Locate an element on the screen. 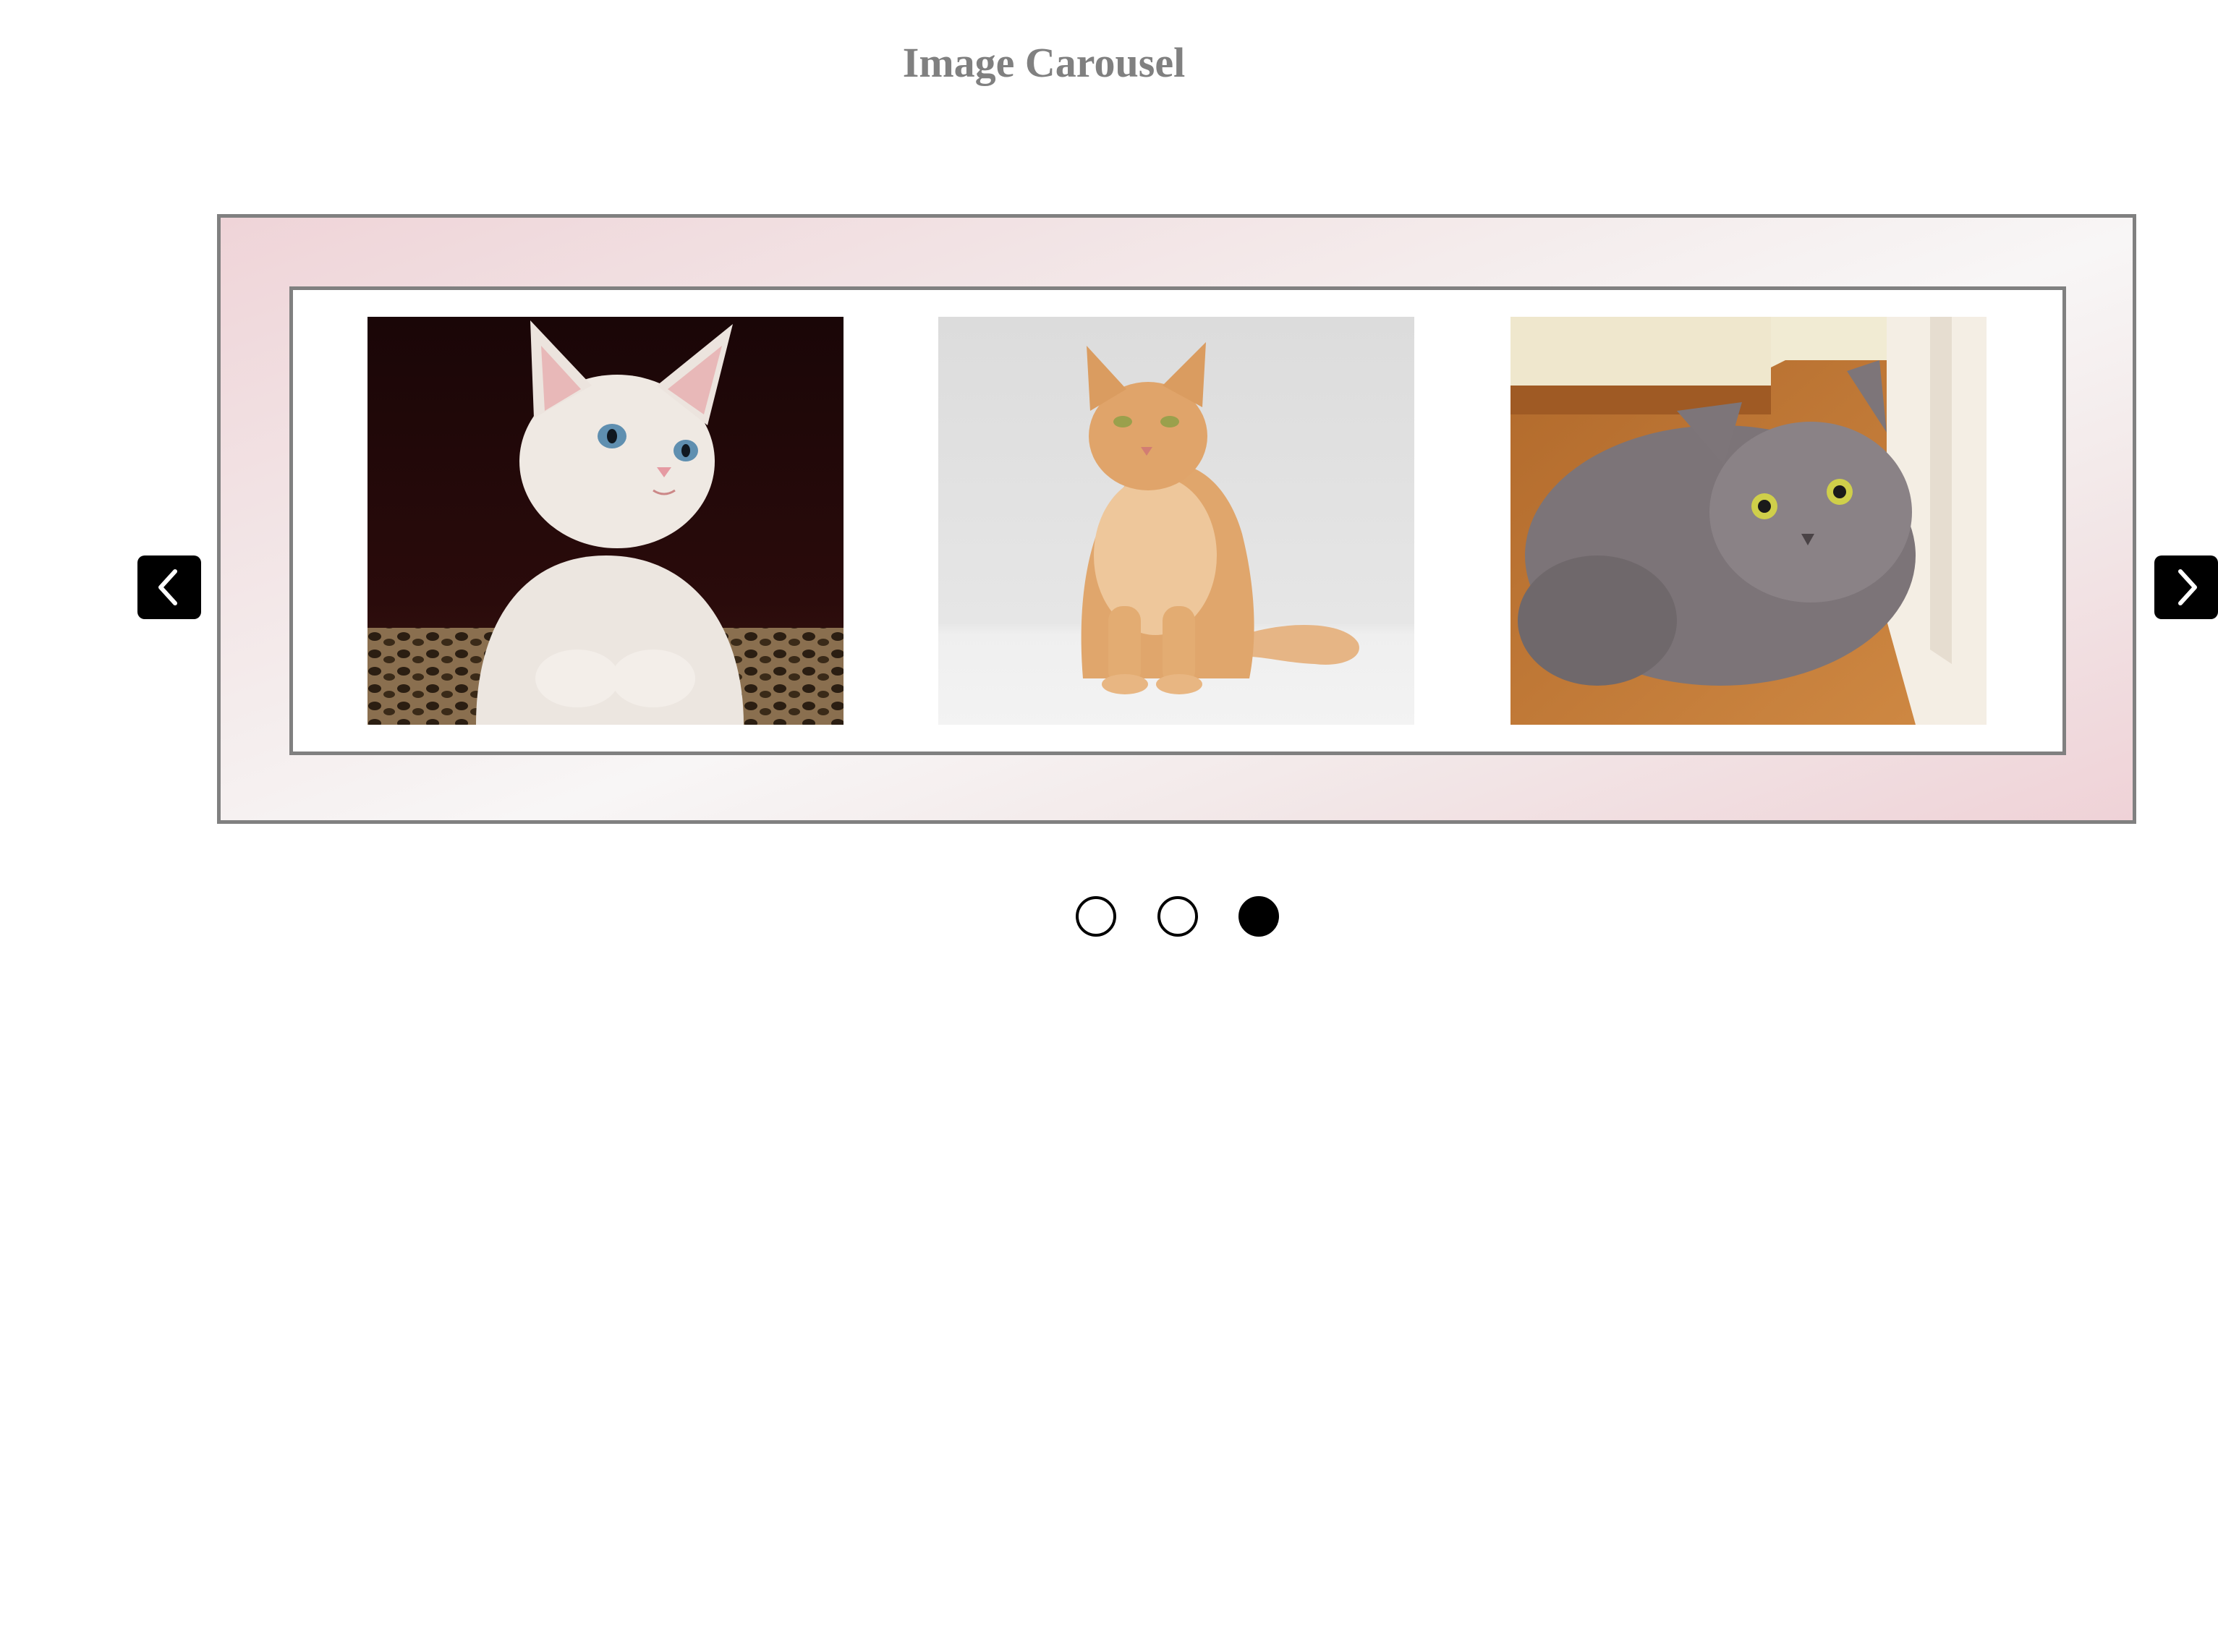 This screenshot has height=1652, width=2218. page-title: Image Carousel is located at coordinates (1044, 62).